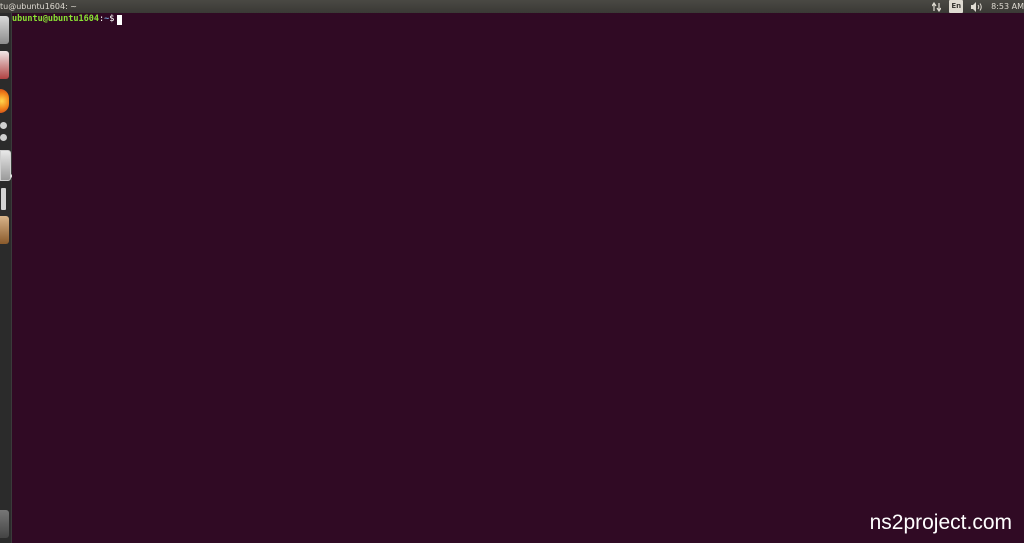 The image size is (1024, 543). Describe the element at coordinates (4, 132) in the screenshot. I see `settings-icon` at that location.